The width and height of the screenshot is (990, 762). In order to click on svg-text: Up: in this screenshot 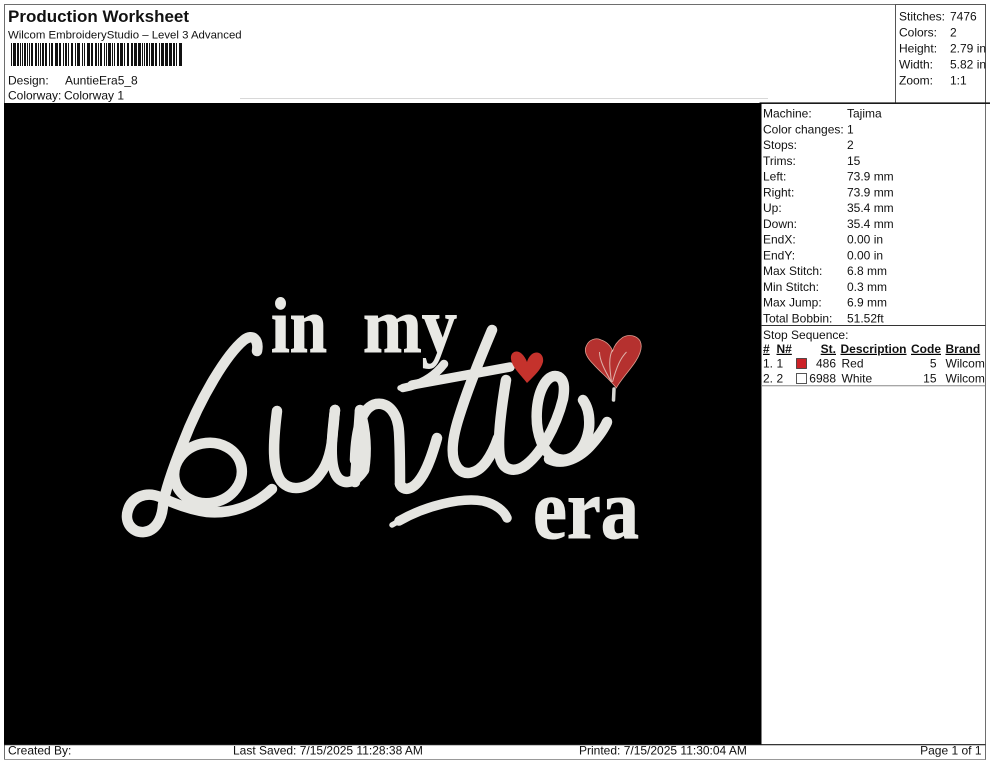, I will do `click(772, 208)`.